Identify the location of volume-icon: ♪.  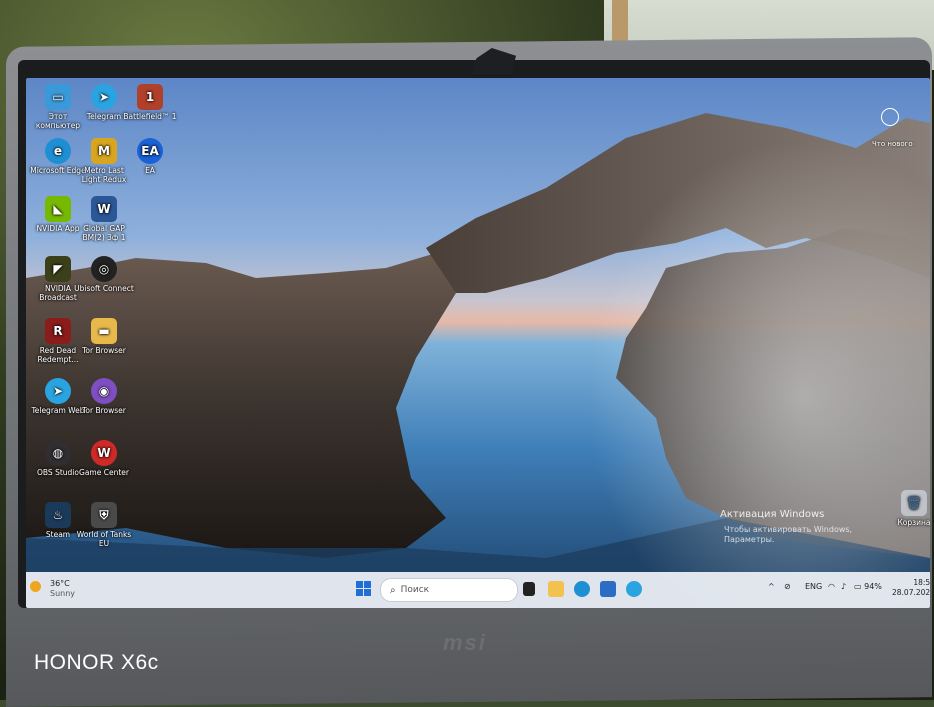
(843, 586).